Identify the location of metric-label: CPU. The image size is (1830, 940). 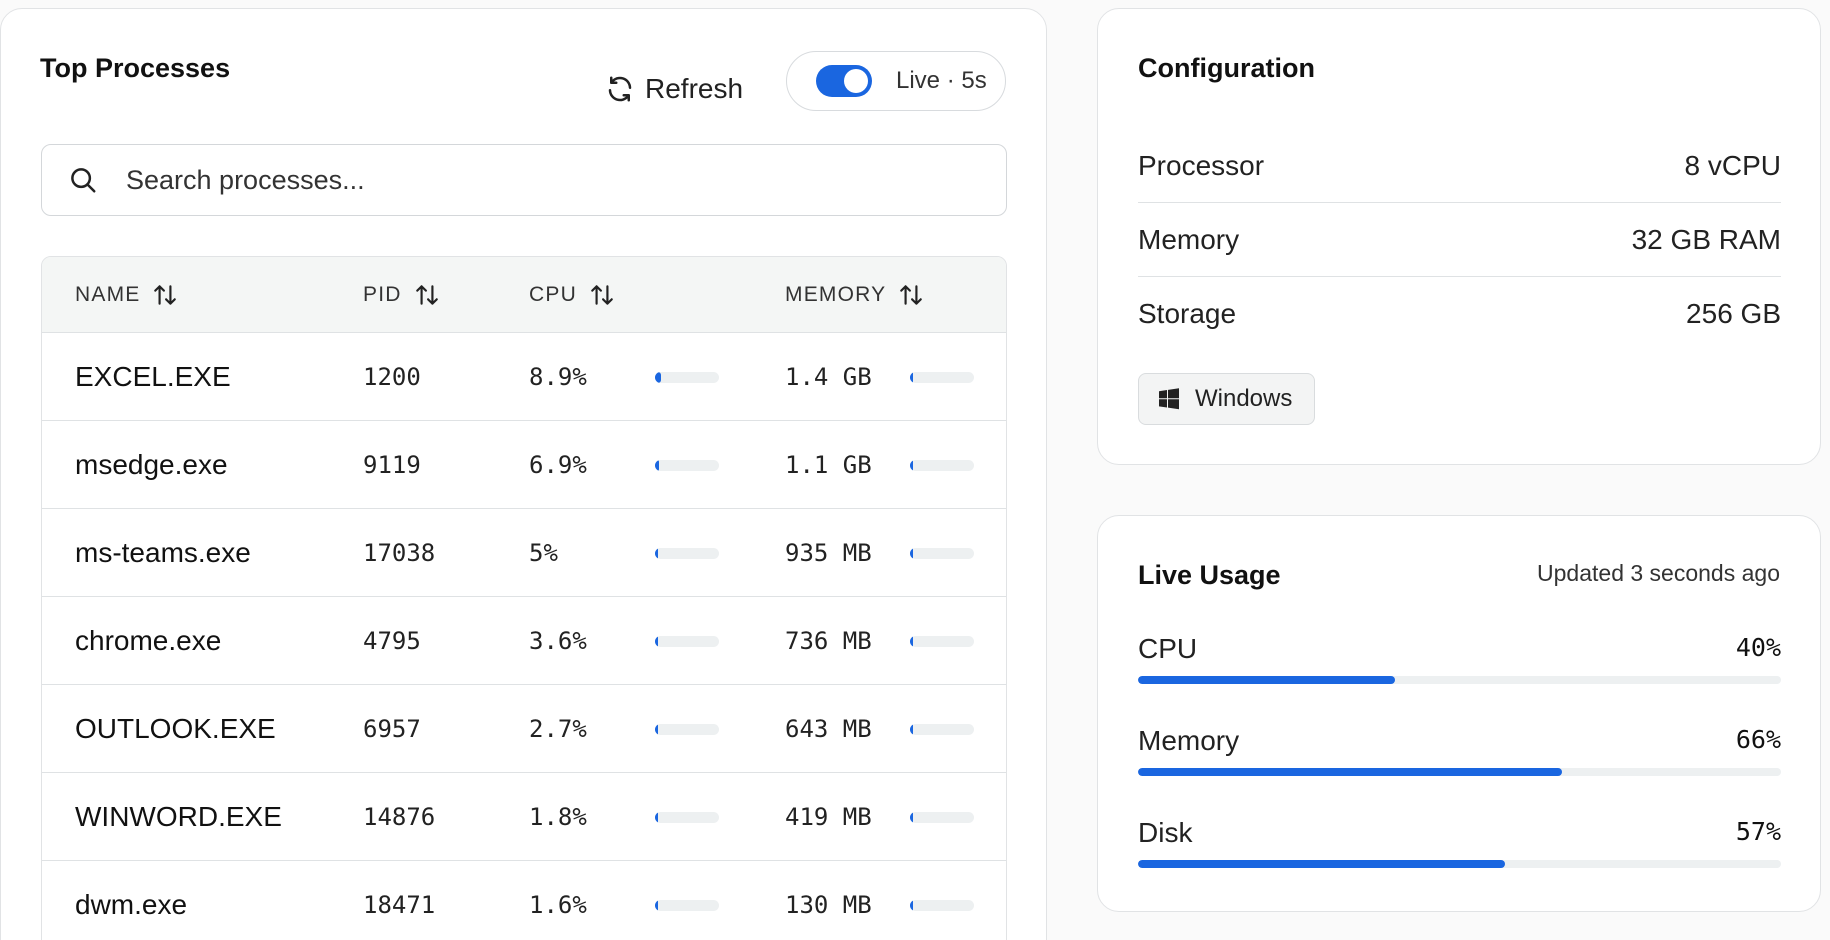
(1168, 648).